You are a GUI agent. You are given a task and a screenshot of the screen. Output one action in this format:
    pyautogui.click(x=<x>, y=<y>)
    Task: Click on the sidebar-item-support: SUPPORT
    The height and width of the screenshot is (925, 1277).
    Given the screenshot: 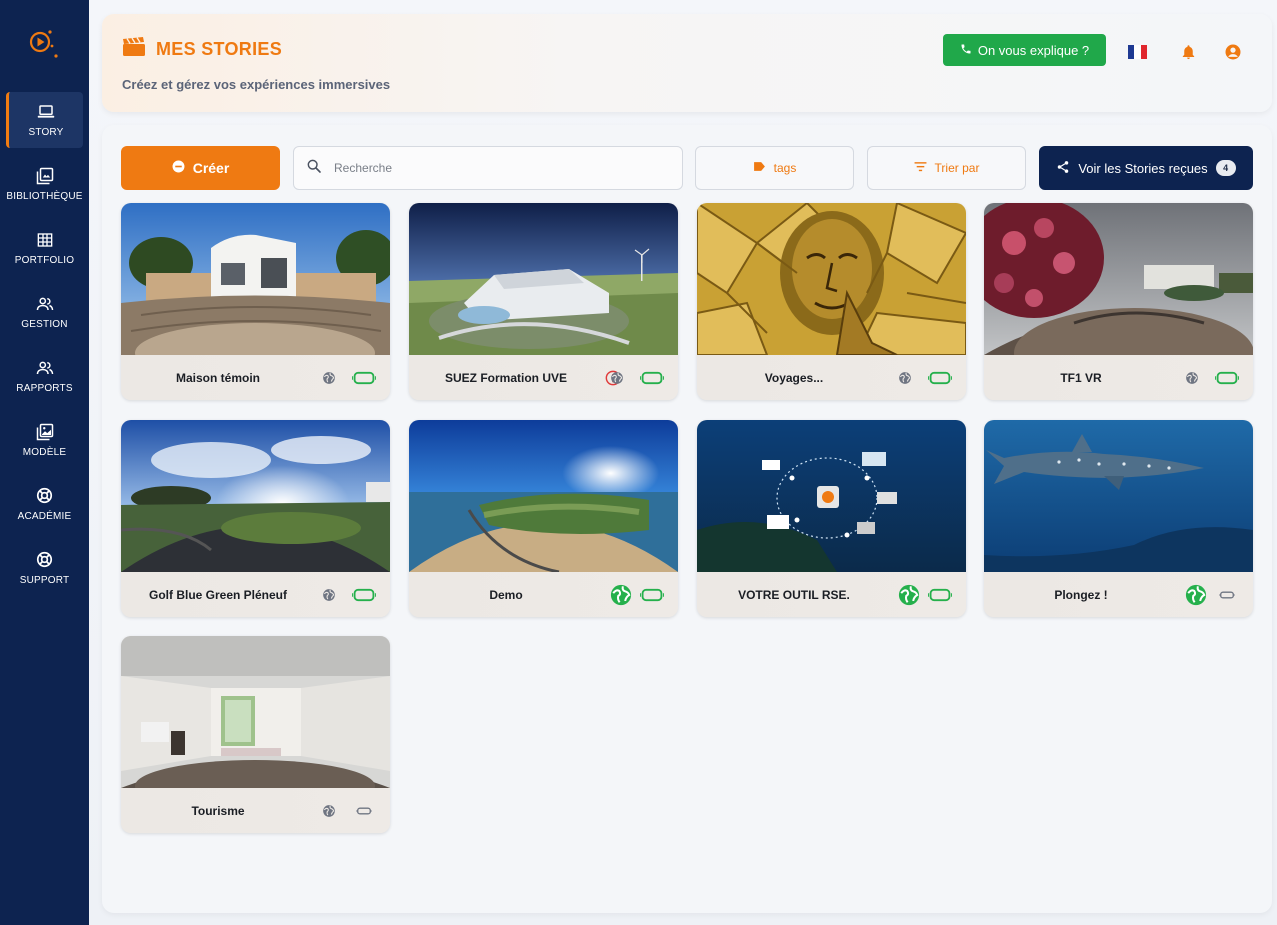 What is the action you would take?
    pyautogui.click(x=44, y=568)
    